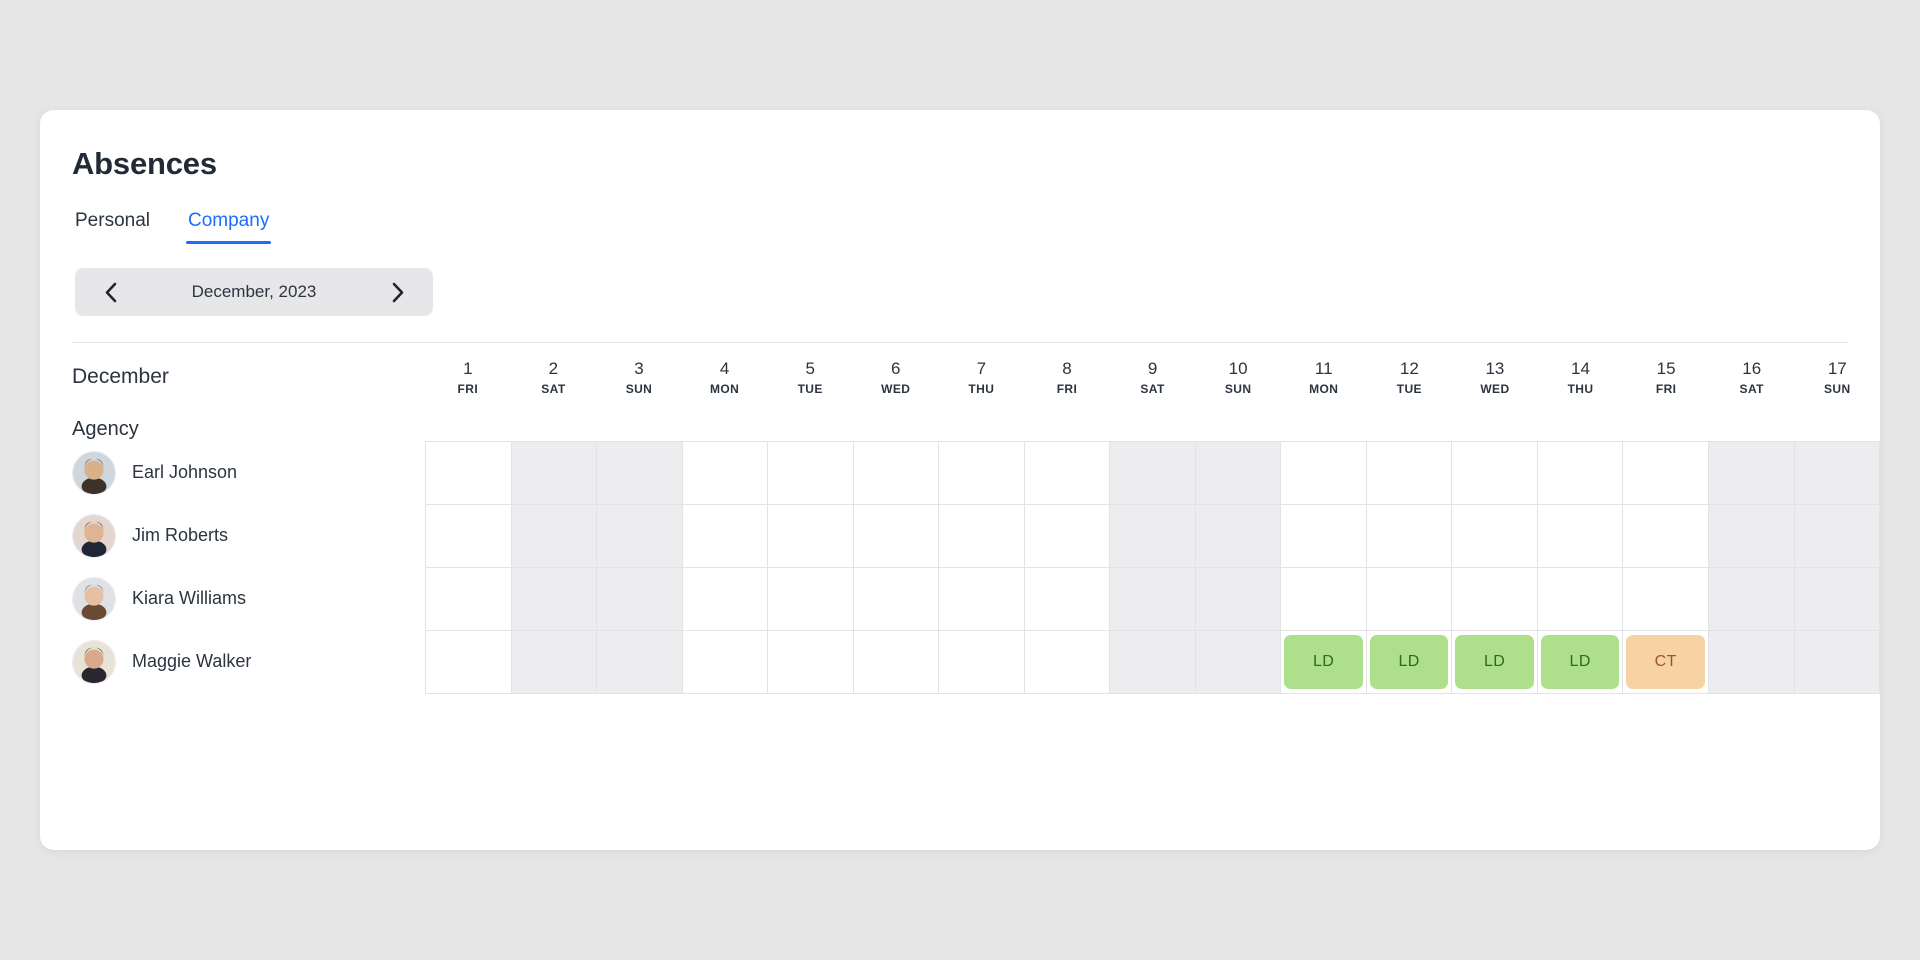 This screenshot has height=960, width=1920. Describe the element at coordinates (228, 227) in the screenshot. I see `tab-company: Company` at that location.